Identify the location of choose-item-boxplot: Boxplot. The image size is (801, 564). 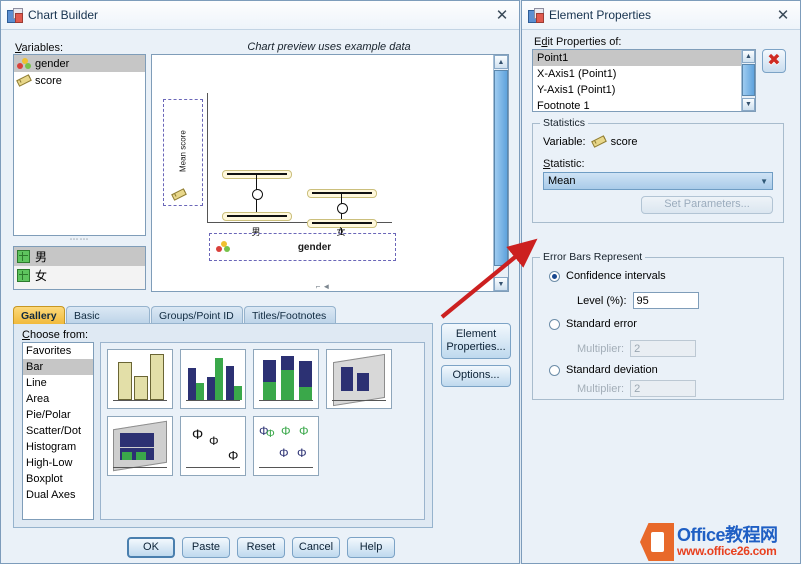
(58, 479).